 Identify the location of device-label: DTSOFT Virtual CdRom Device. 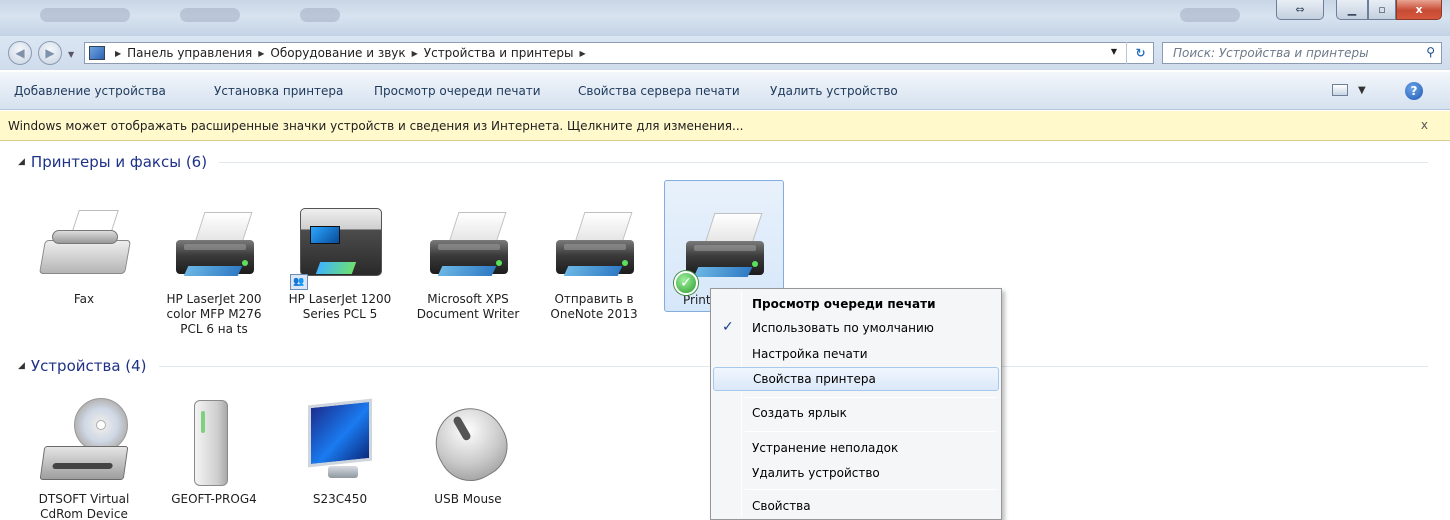
(84, 506).